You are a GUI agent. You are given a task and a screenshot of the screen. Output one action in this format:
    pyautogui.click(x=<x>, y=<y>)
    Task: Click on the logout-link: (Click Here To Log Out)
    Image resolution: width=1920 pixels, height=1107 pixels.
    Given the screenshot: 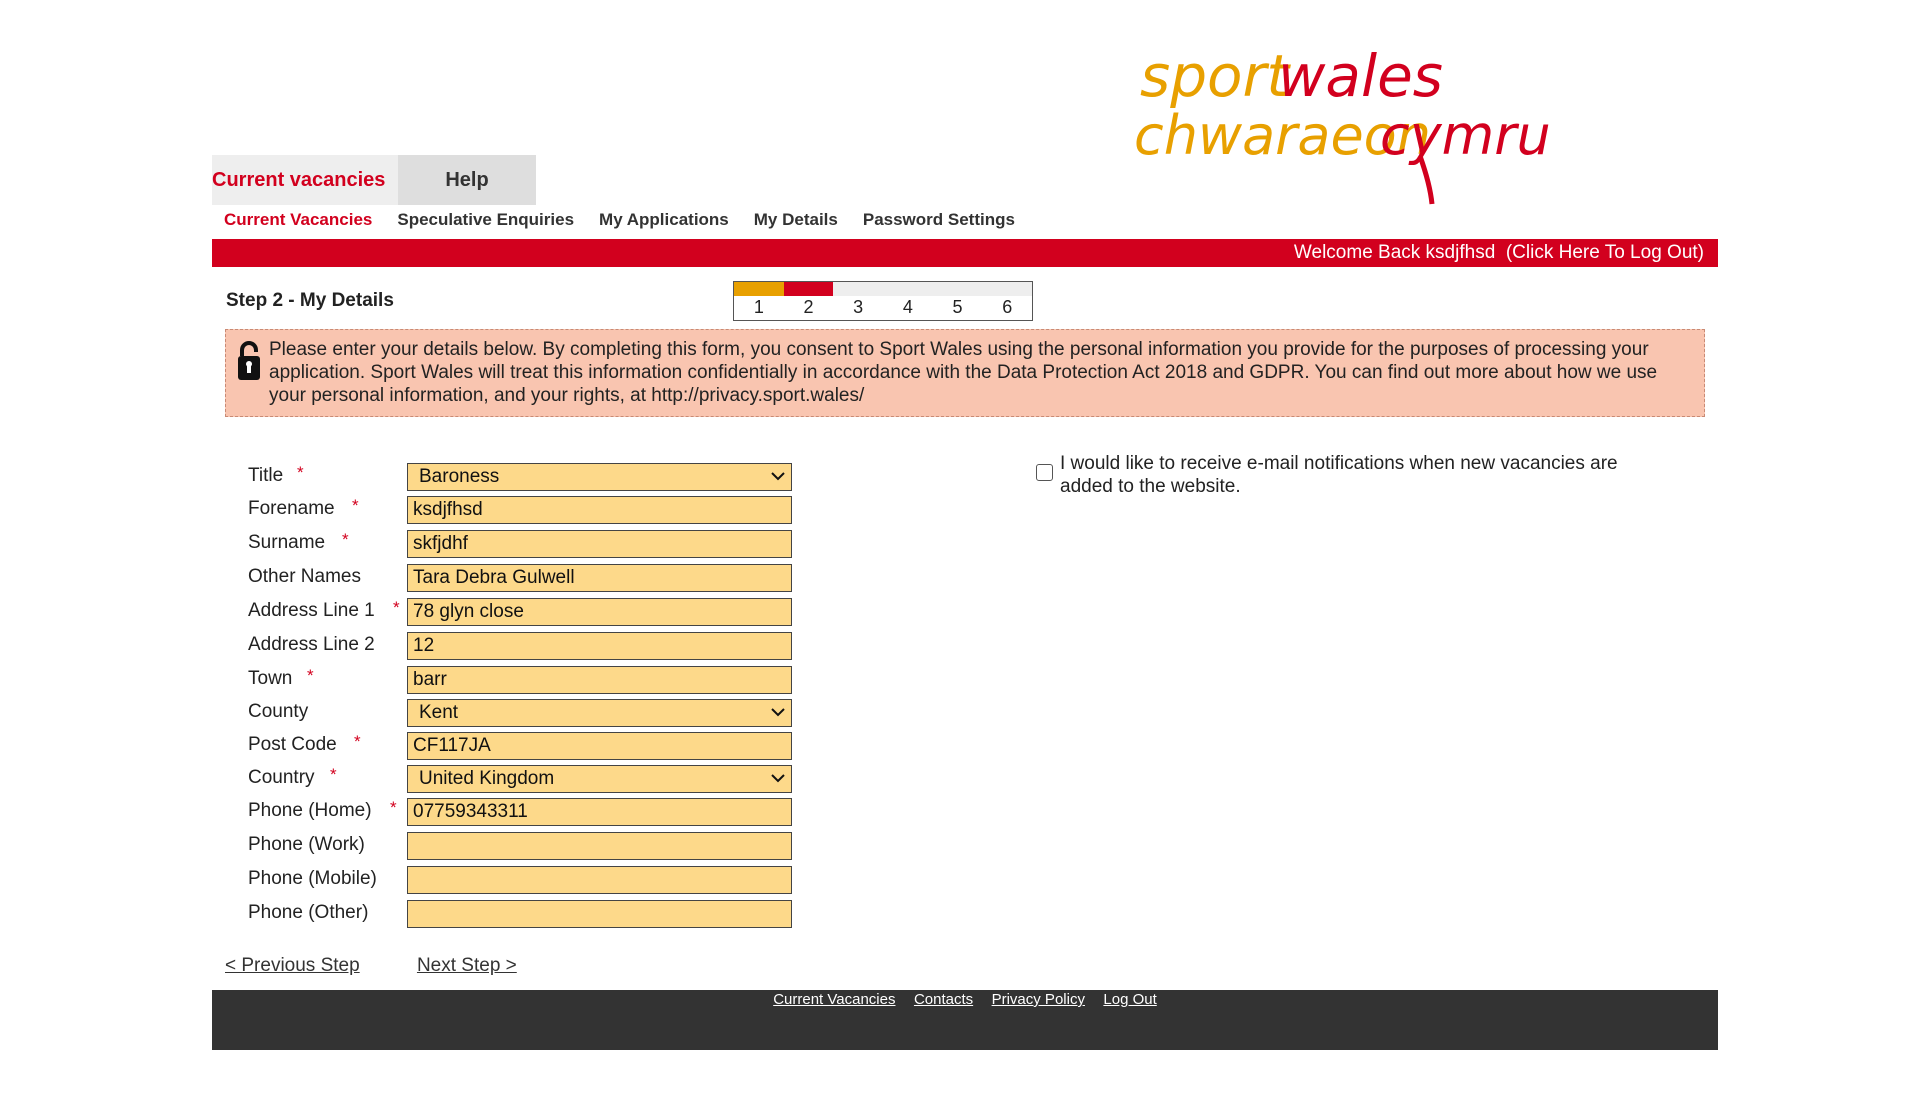 What is the action you would take?
    pyautogui.click(x=1605, y=252)
    